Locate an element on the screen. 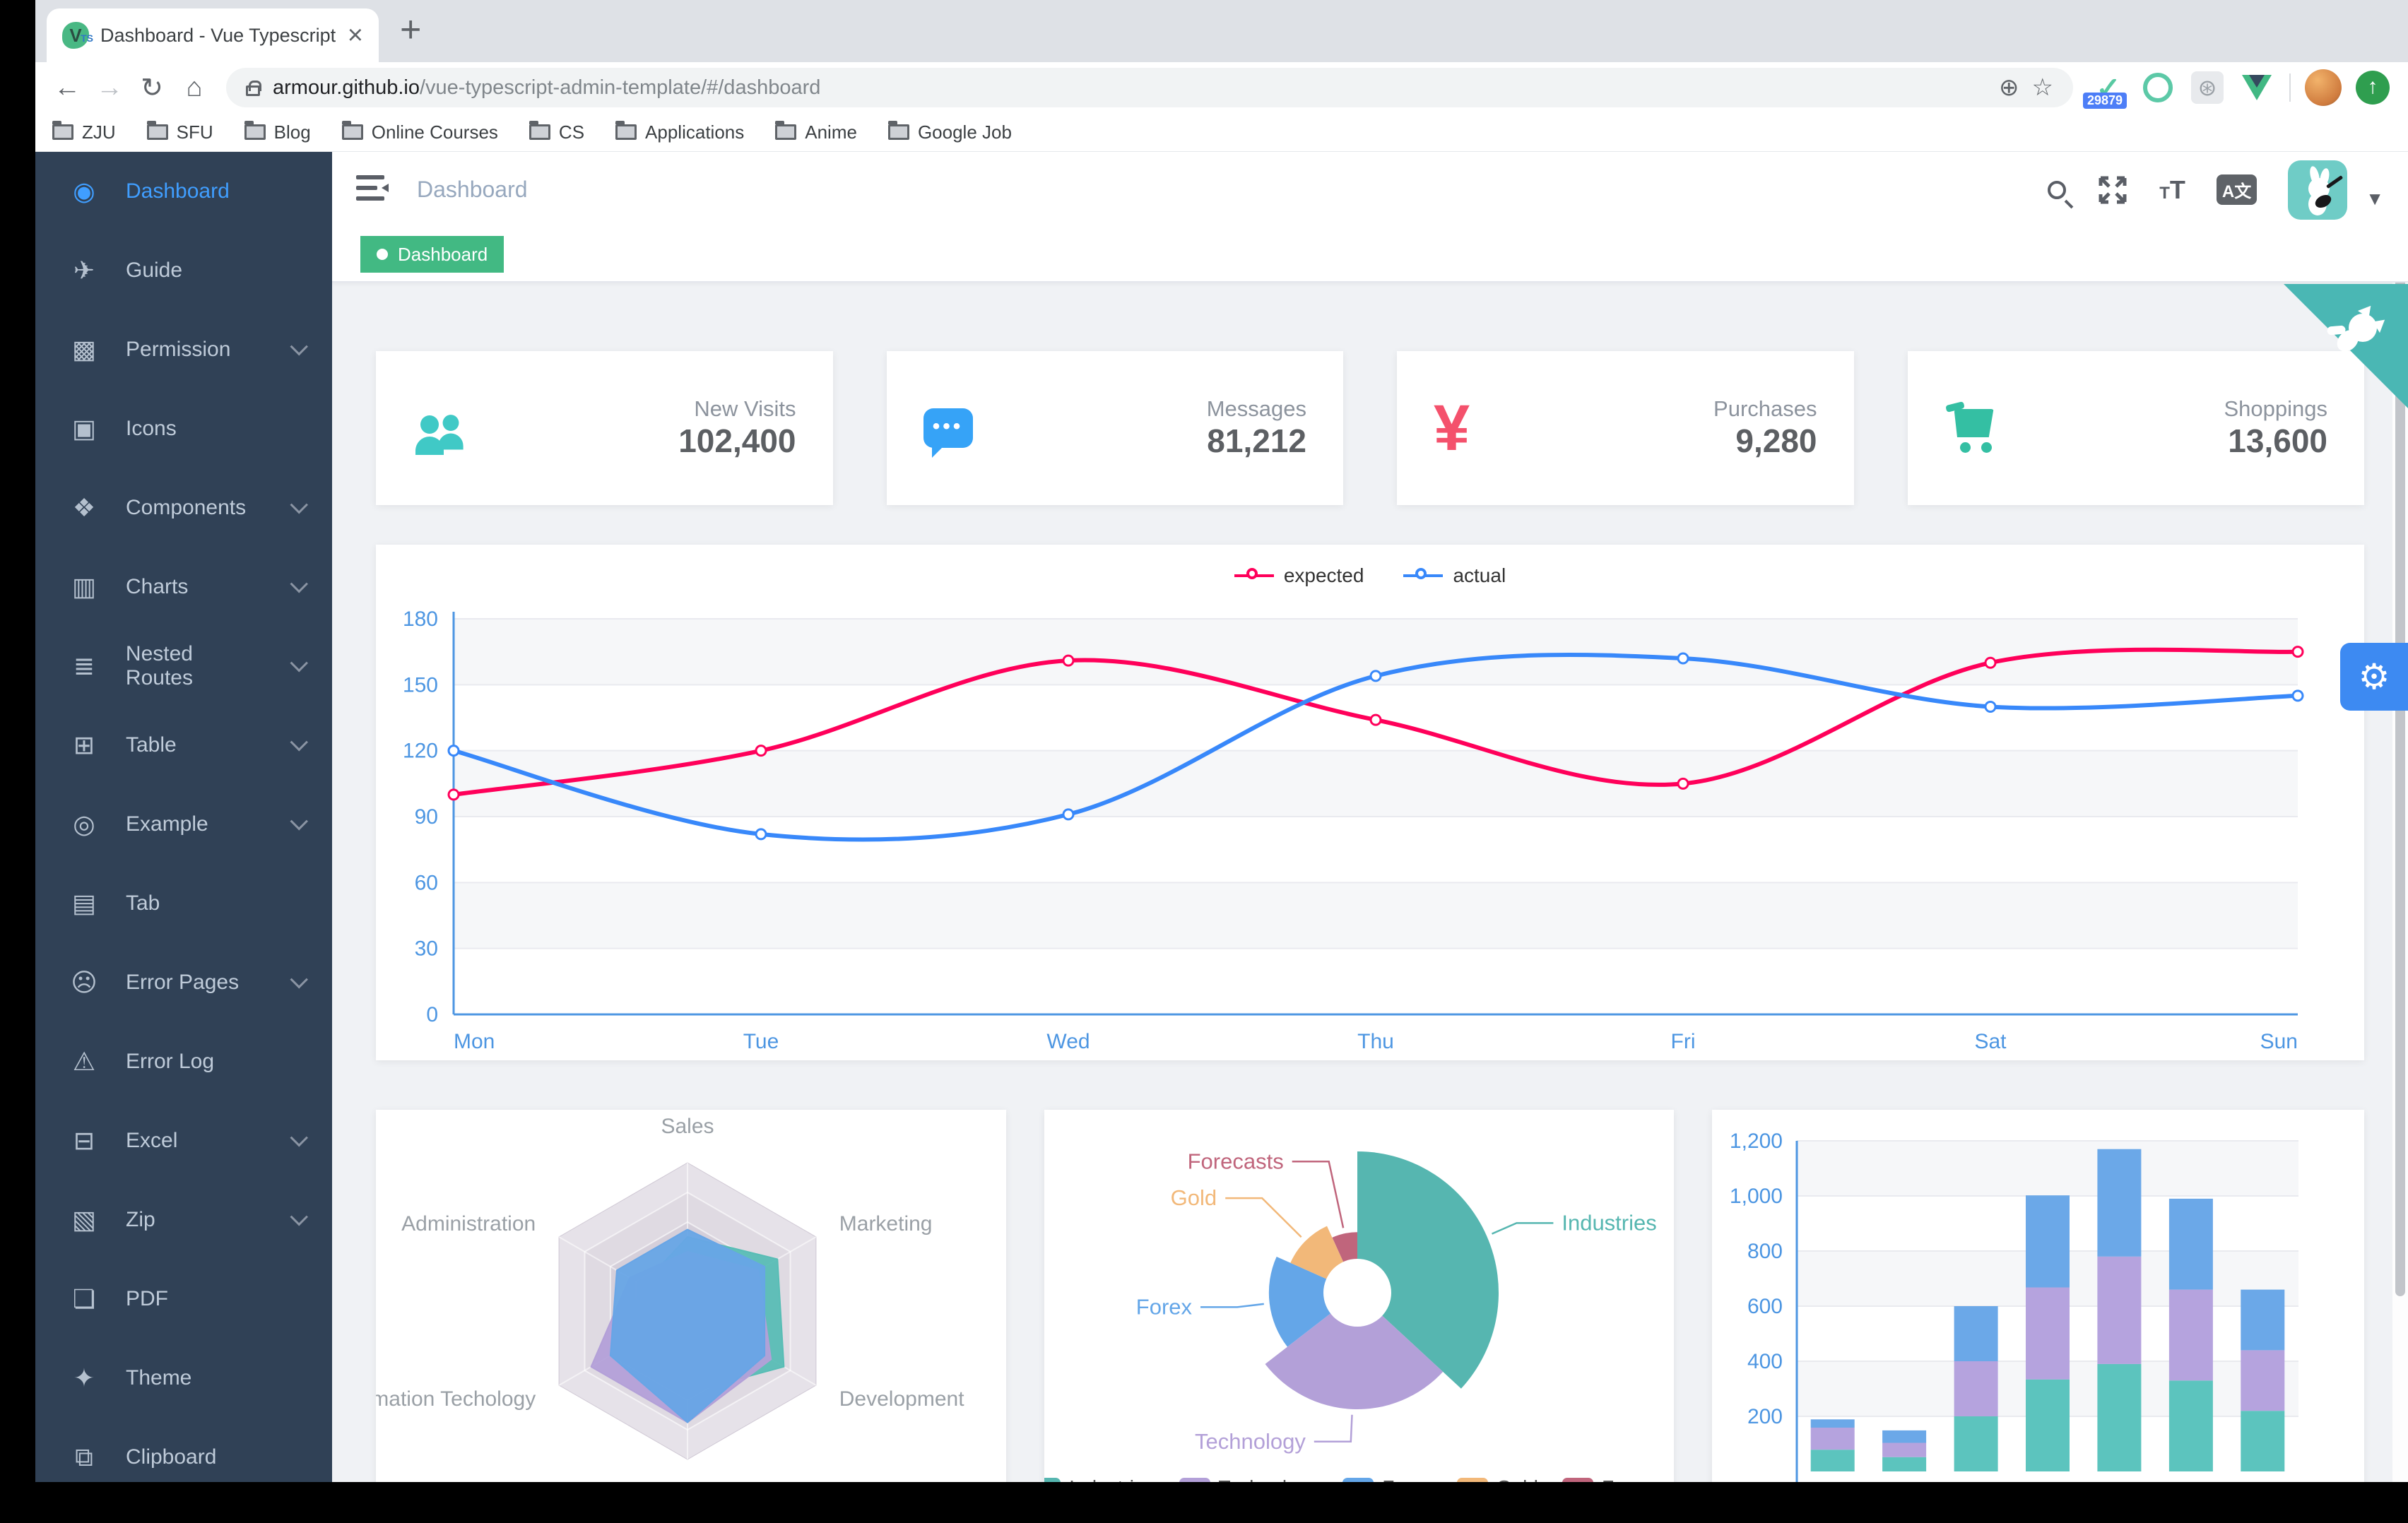 The image size is (2408, 1523). components-icon: ❖ is located at coordinates (84, 507).